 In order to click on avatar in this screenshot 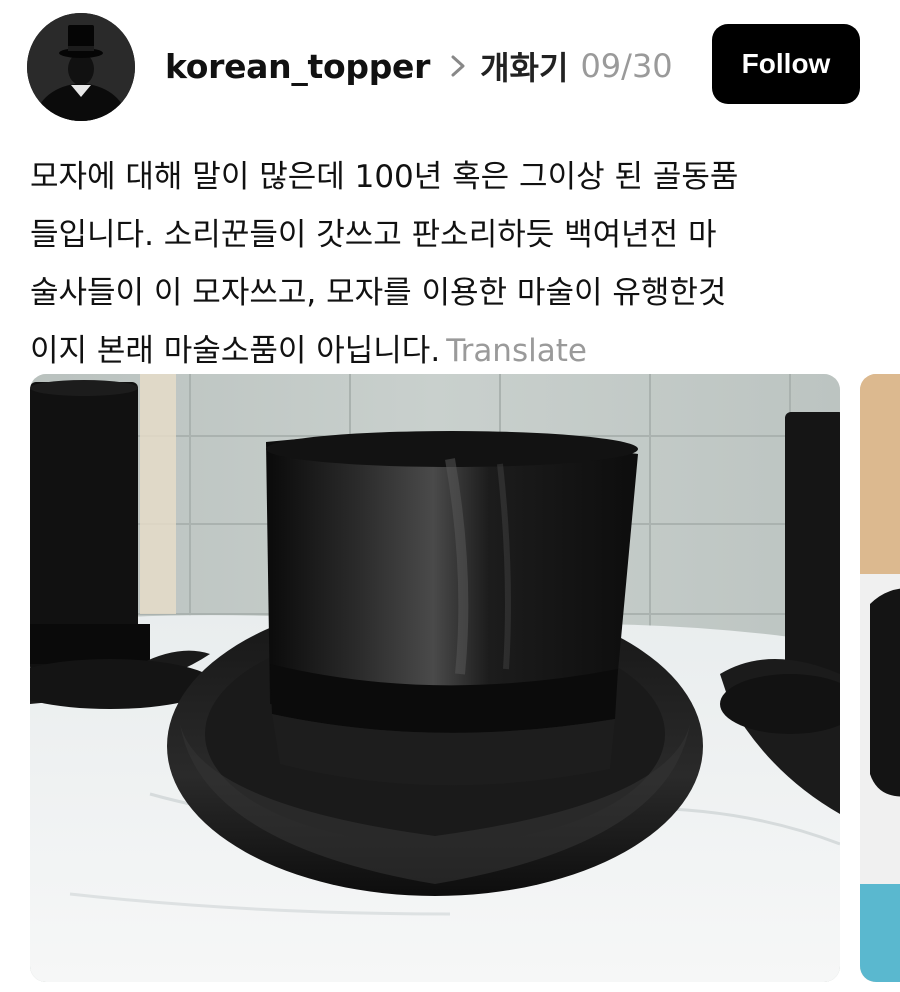, I will do `click(81, 67)`.